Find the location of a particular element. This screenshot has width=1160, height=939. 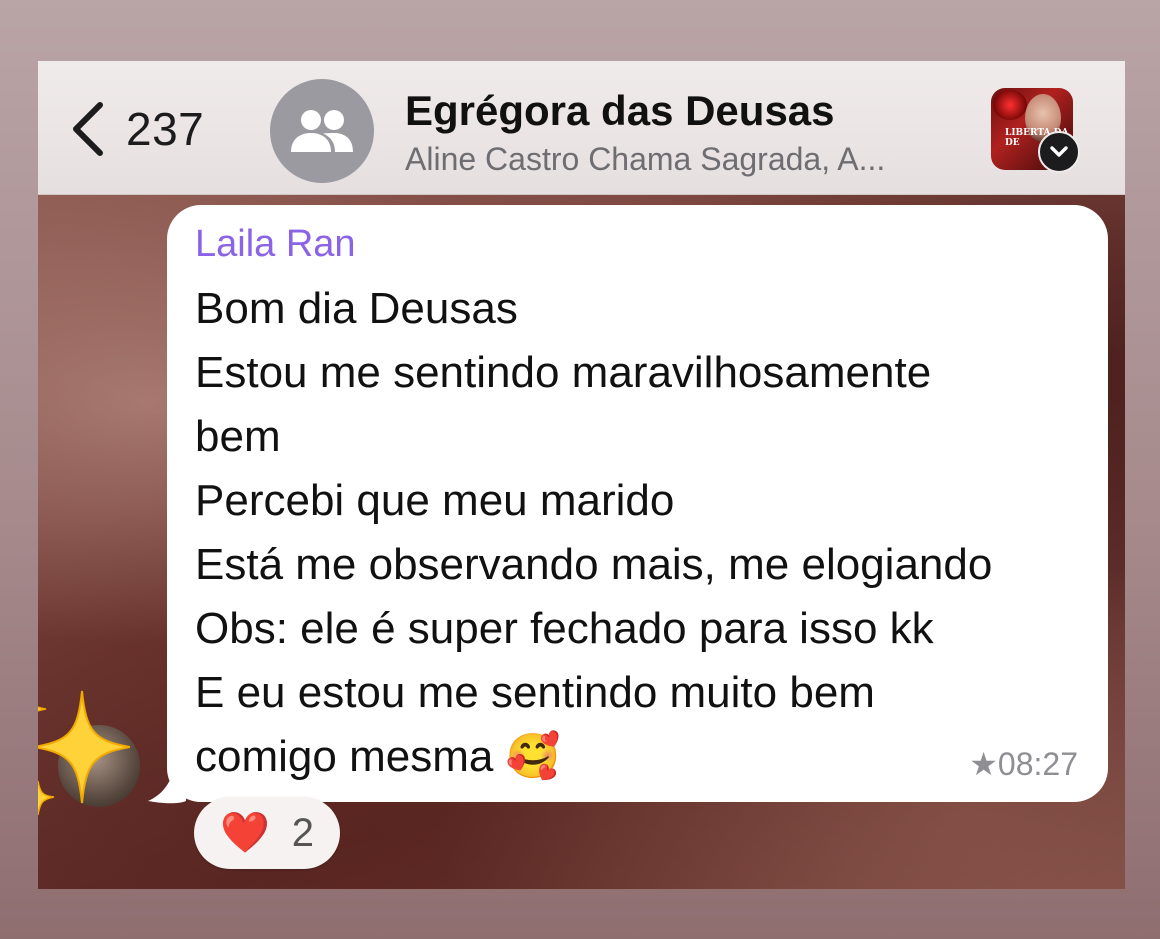

reaction-count: 2 is located at coordinates (303, 832).